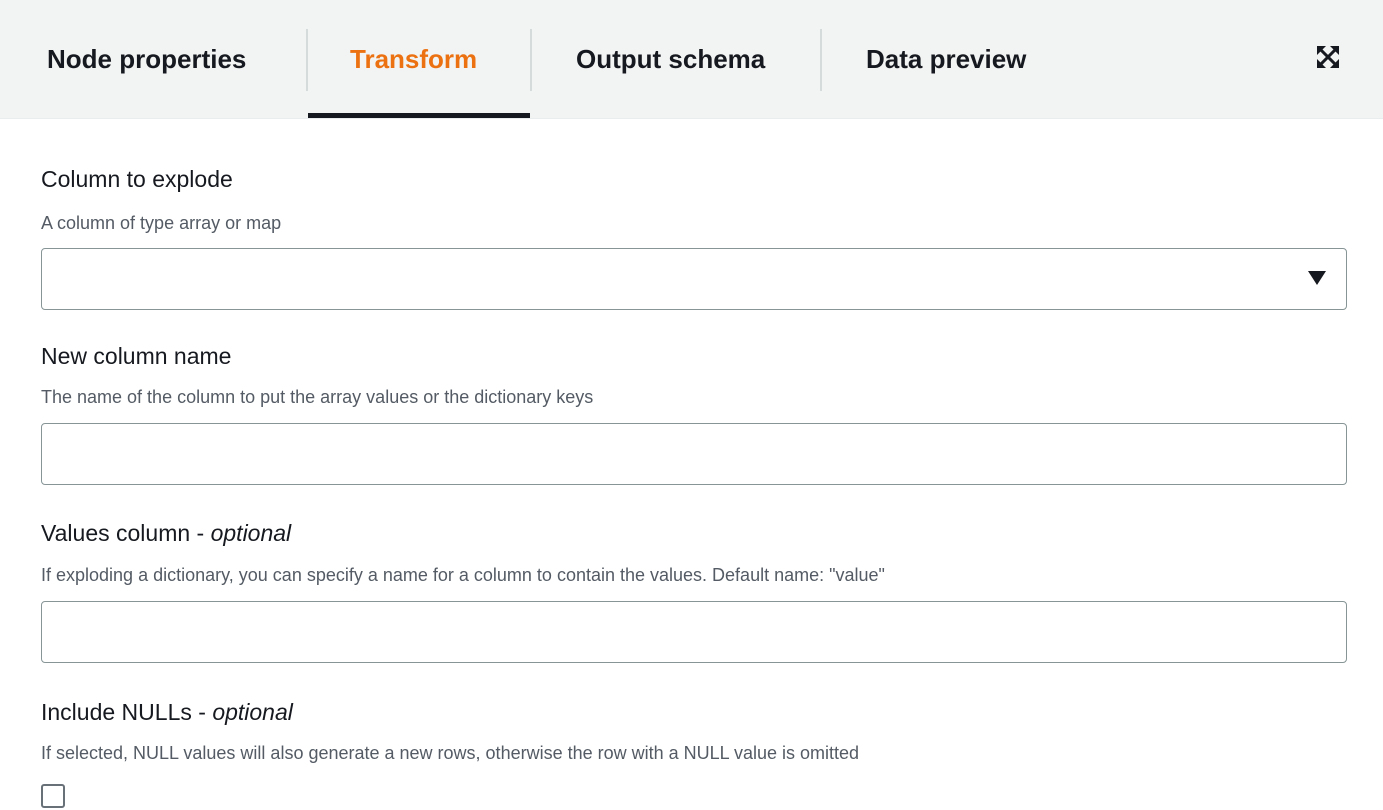 The width and height of the screenshot is (1383, 810). I want to click on include-nulls-label: Include NULLs - optional, so click(167, 712).